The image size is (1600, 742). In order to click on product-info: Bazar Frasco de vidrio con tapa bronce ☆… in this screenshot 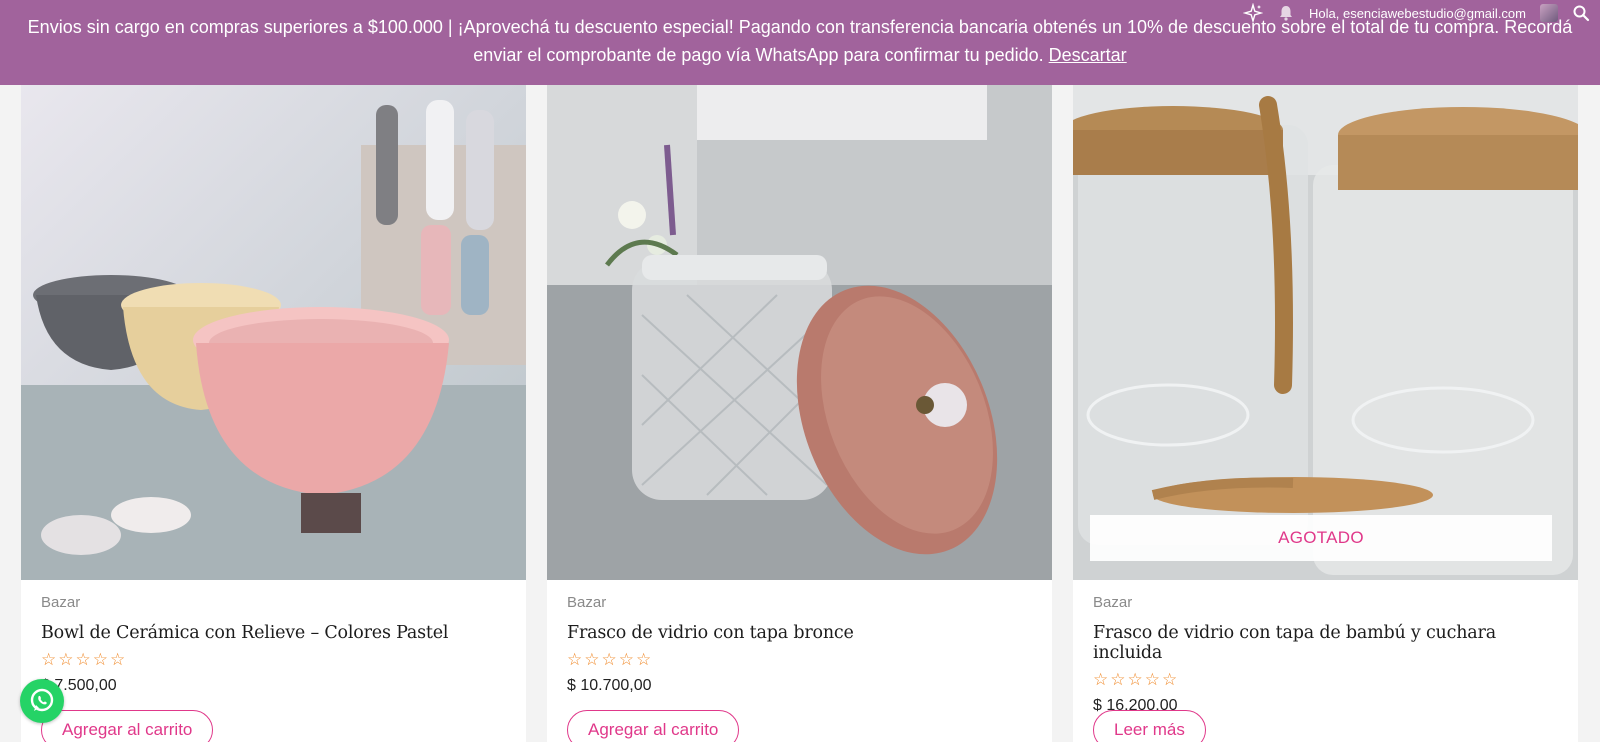, I will do `click(799, 644)`.